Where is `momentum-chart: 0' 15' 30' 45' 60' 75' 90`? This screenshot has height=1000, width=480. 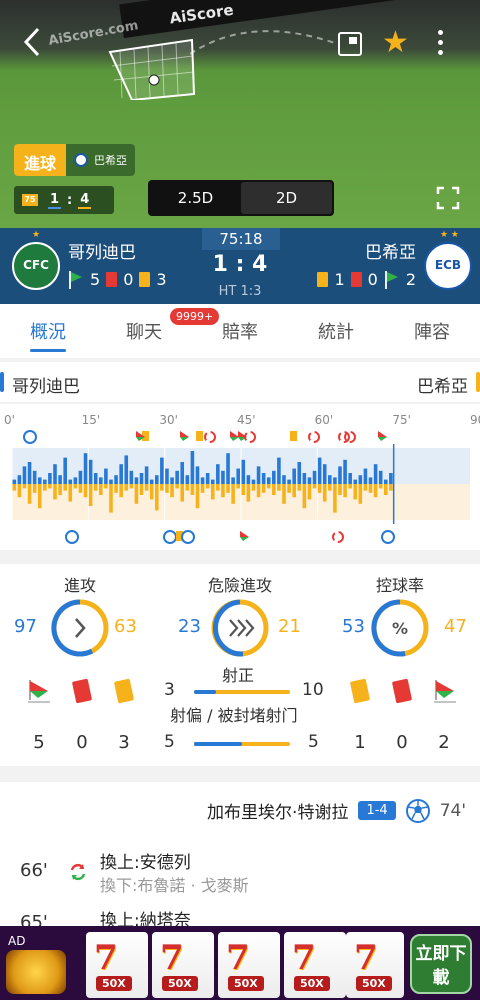
momentum-chart: 0' 15' 30' 45' 60' 75' 90 is located at coordinates (242, 478).